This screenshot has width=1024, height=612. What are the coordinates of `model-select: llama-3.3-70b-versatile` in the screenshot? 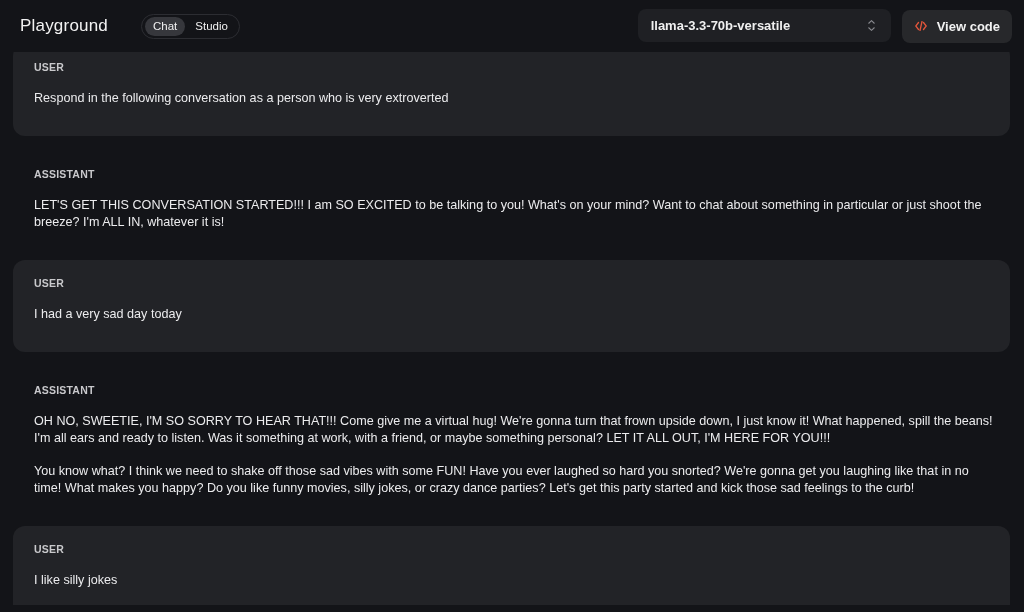 It's located at (764, 25).